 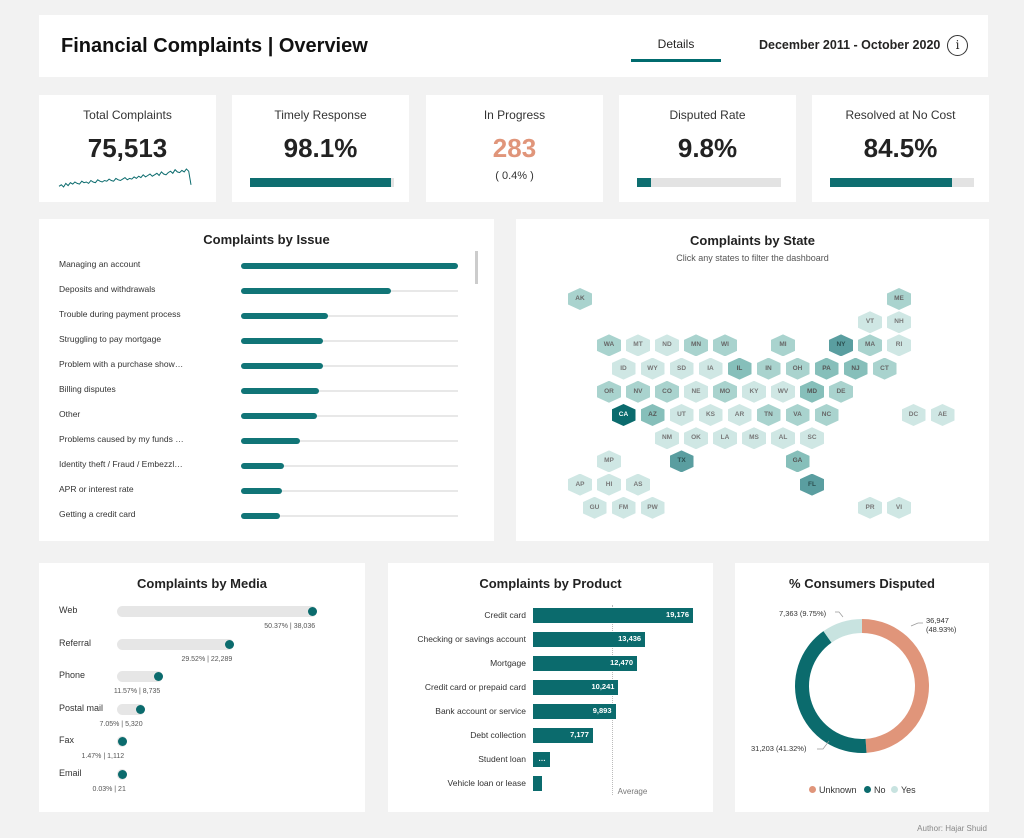 I want to click on state-hex-pw: PW, so click(x=652, y=507).